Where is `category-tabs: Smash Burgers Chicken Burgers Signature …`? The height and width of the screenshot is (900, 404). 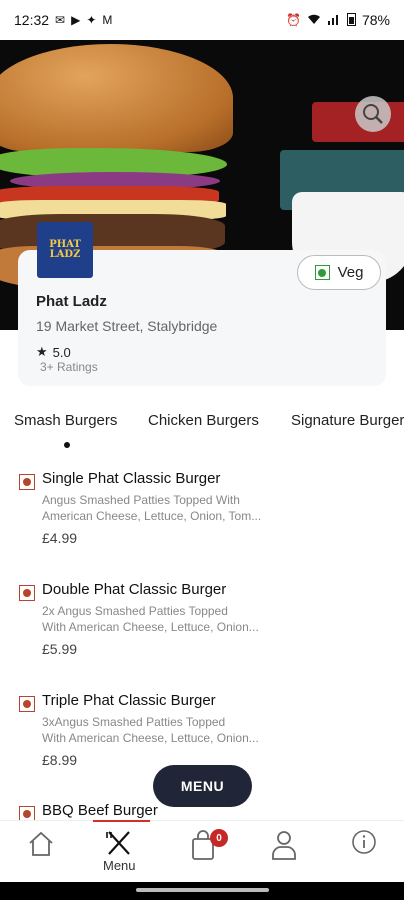 category-tabs: Smash Burgers Chicken Burgers Signature … is located at coordinates (202, 429).